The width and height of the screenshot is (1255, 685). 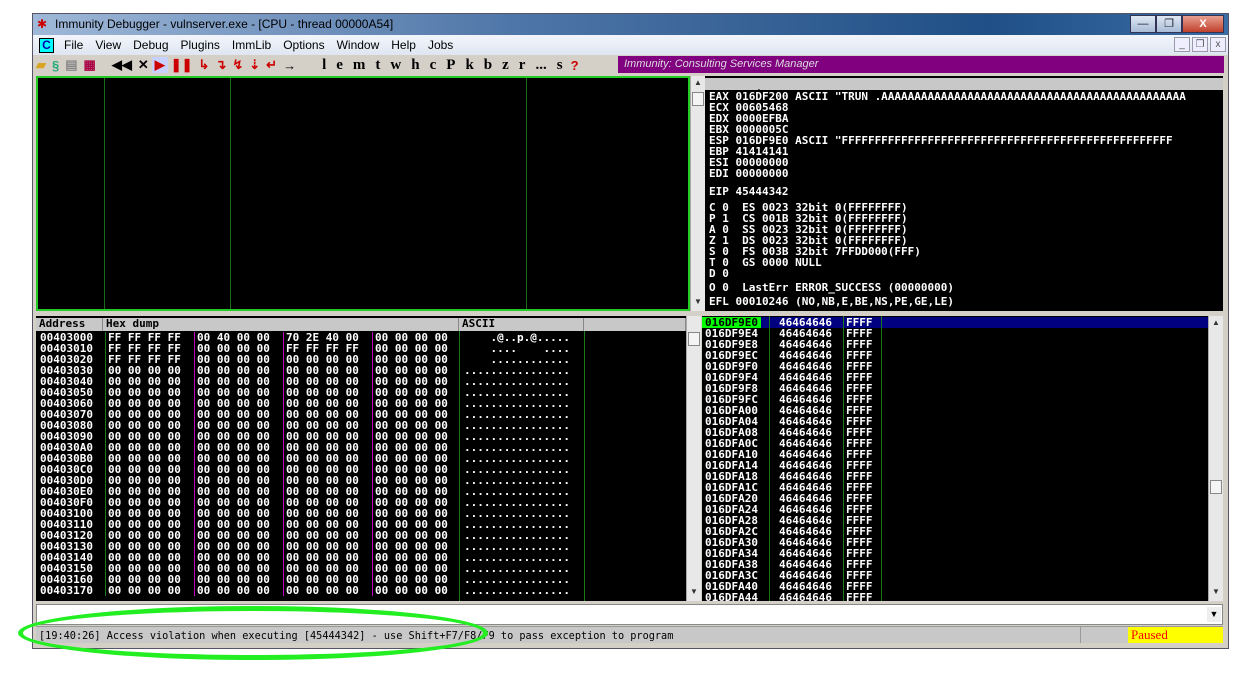 What do you see at coordinates (955, 454) in the screenshot?
I see `stack-row: 016DFA10 46464646 FFFF` at bounding box center [955, 454].